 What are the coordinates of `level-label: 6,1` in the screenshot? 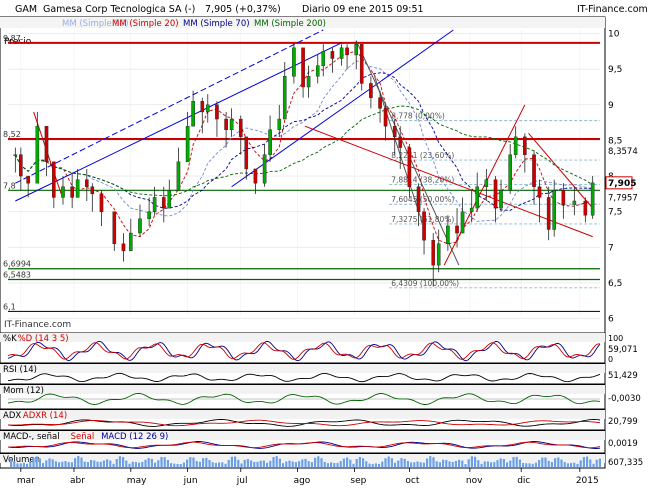 It's located at (9, 306).